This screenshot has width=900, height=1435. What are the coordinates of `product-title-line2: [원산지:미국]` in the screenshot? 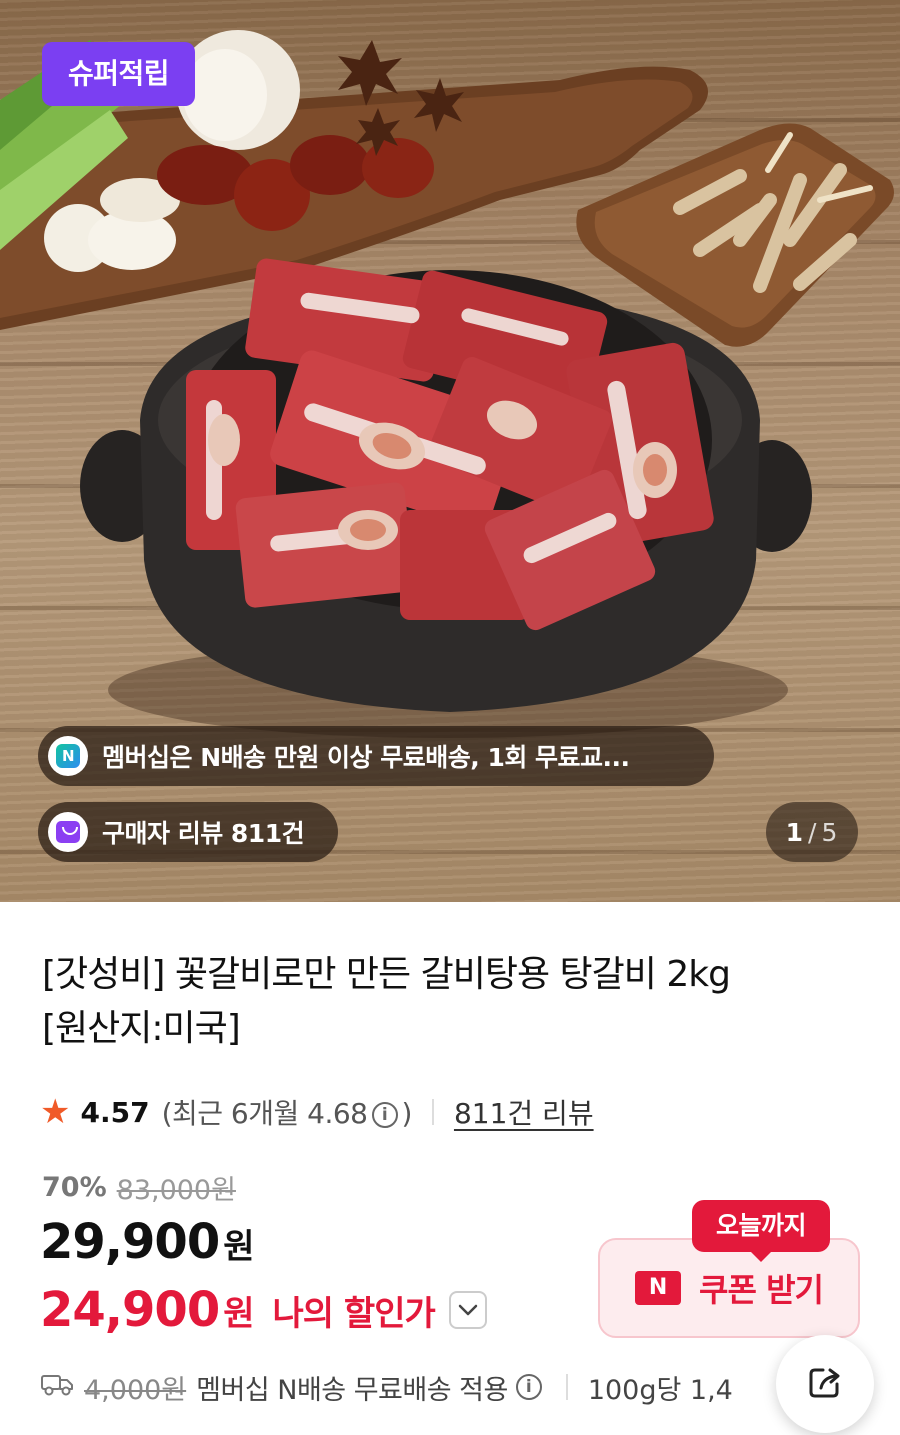 It's located at (141, 1028).